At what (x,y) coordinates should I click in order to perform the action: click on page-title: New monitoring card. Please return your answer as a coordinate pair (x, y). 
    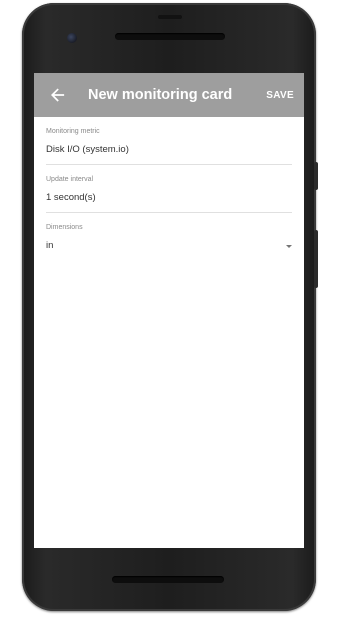
    Looking at the image, I should click on (160, 95).